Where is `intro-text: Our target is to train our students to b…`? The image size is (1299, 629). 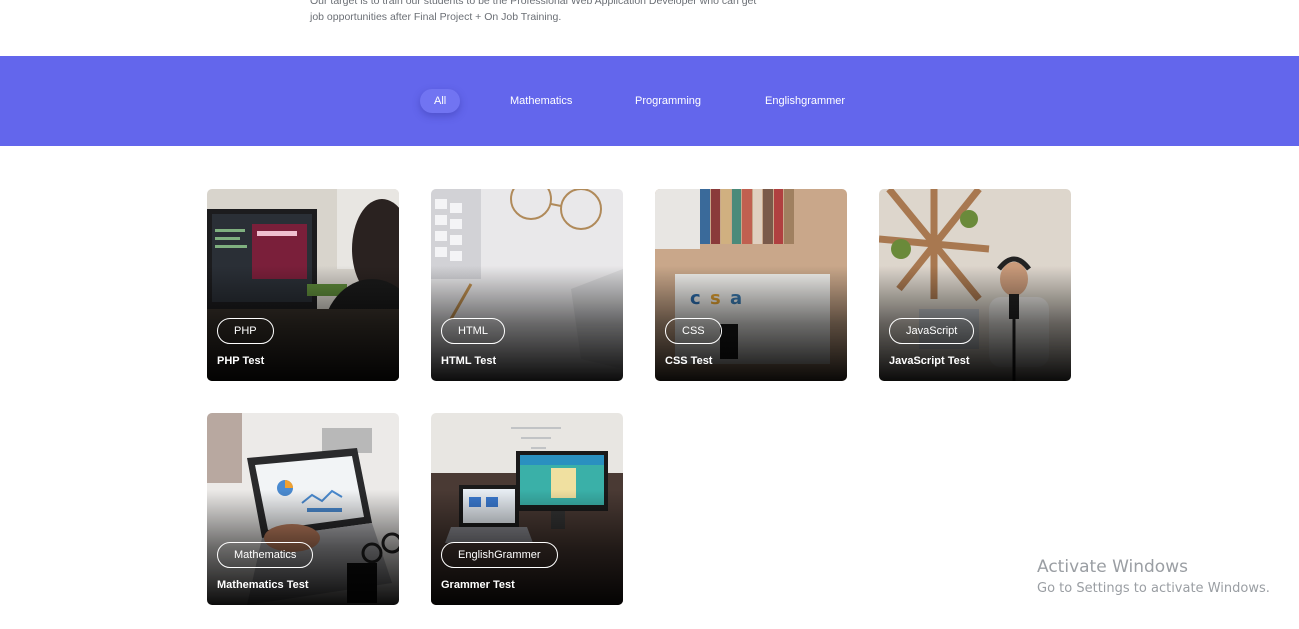
intro-text: Our target is to train our students to b… is located at coordinates (550, 12).